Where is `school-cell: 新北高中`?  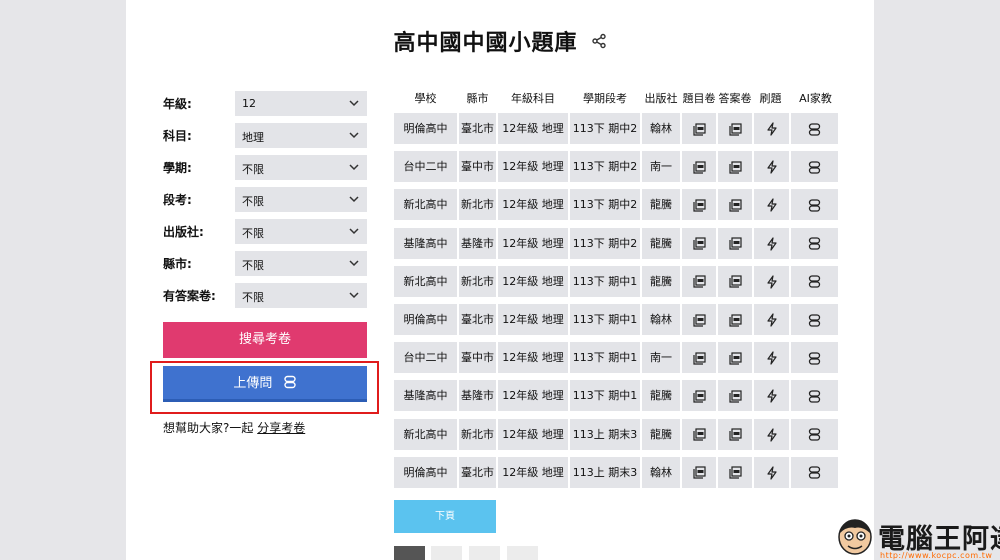 school-cell: 新北高中 is located at coordinates (425, 205).